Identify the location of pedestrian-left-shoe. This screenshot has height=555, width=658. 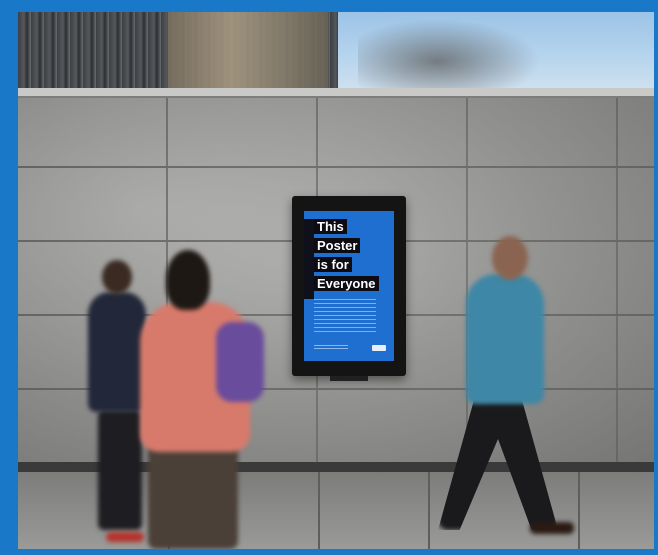
(125, 537).